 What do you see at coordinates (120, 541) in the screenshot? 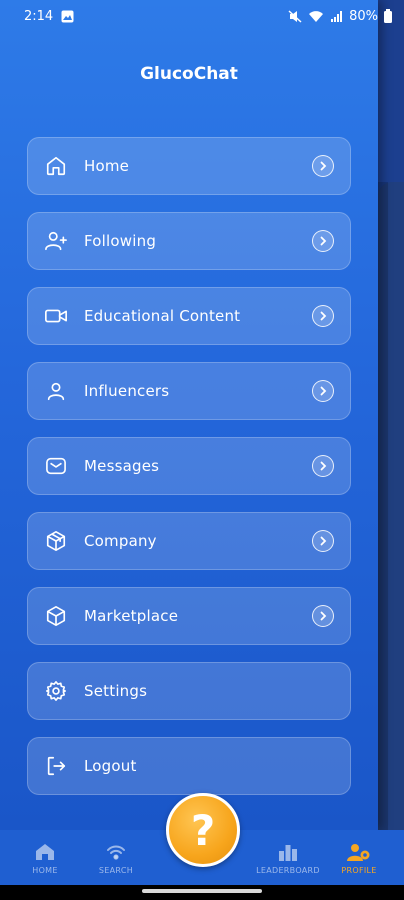
I see `menu-item-label: Company` at bounding box center [120, 541].